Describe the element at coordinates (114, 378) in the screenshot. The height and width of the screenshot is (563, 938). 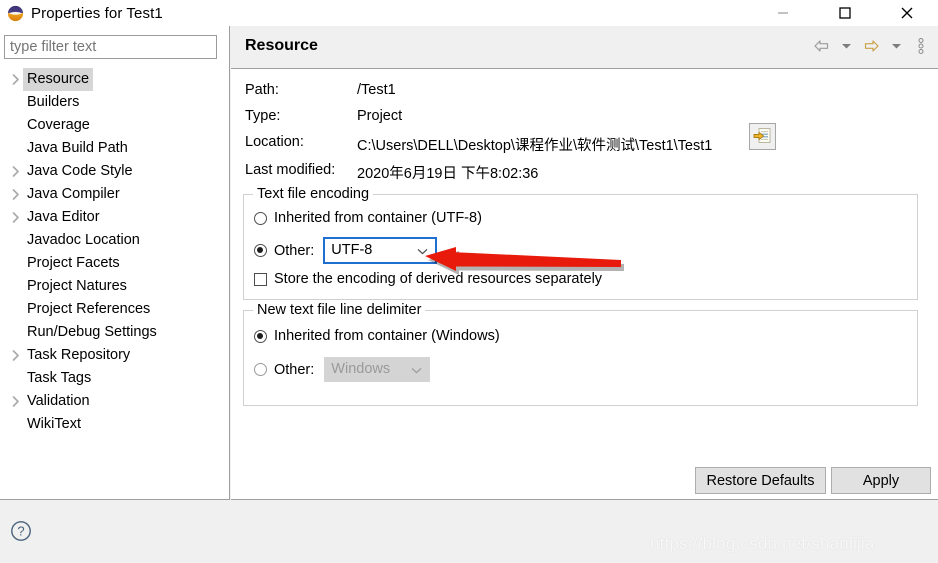
I see `sidebar-item-task-tags: Task Tags` at that location.